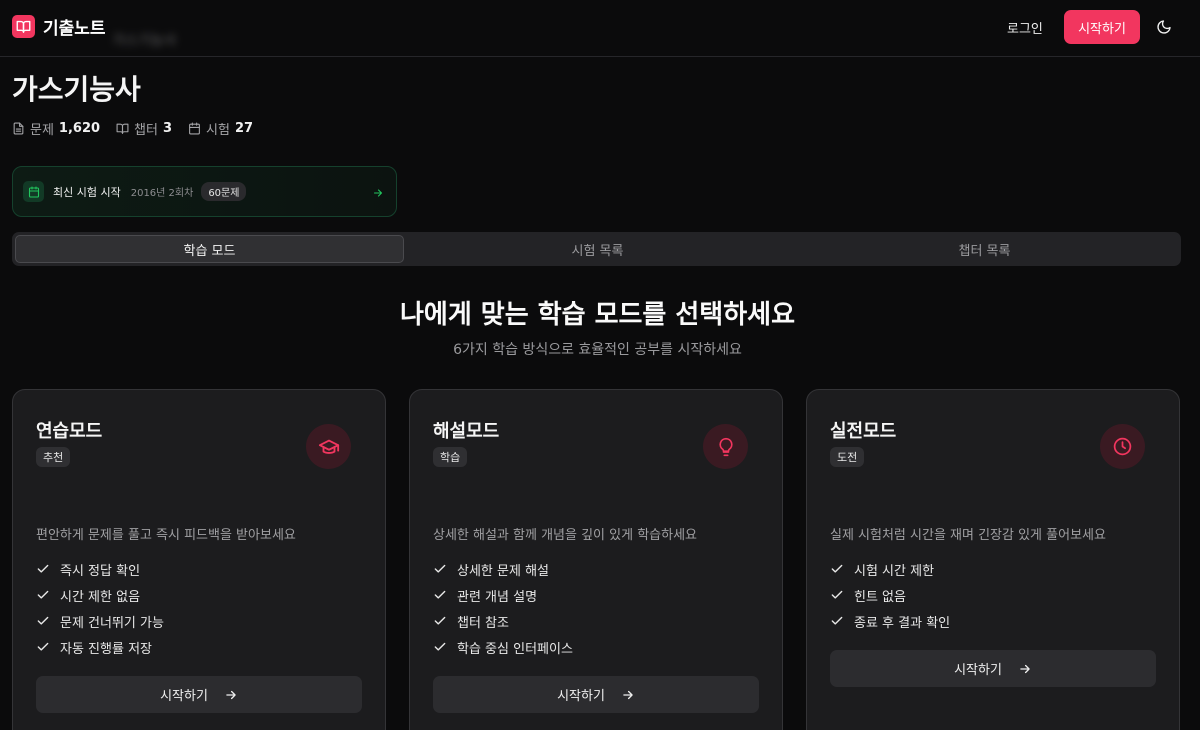 Image resolution: width=1200 pixels, height=730 pixels. What do you see at coordinates (42, 130) in the screenshot?
I see `stat-label: 문제` at bounding box center [42, 130].